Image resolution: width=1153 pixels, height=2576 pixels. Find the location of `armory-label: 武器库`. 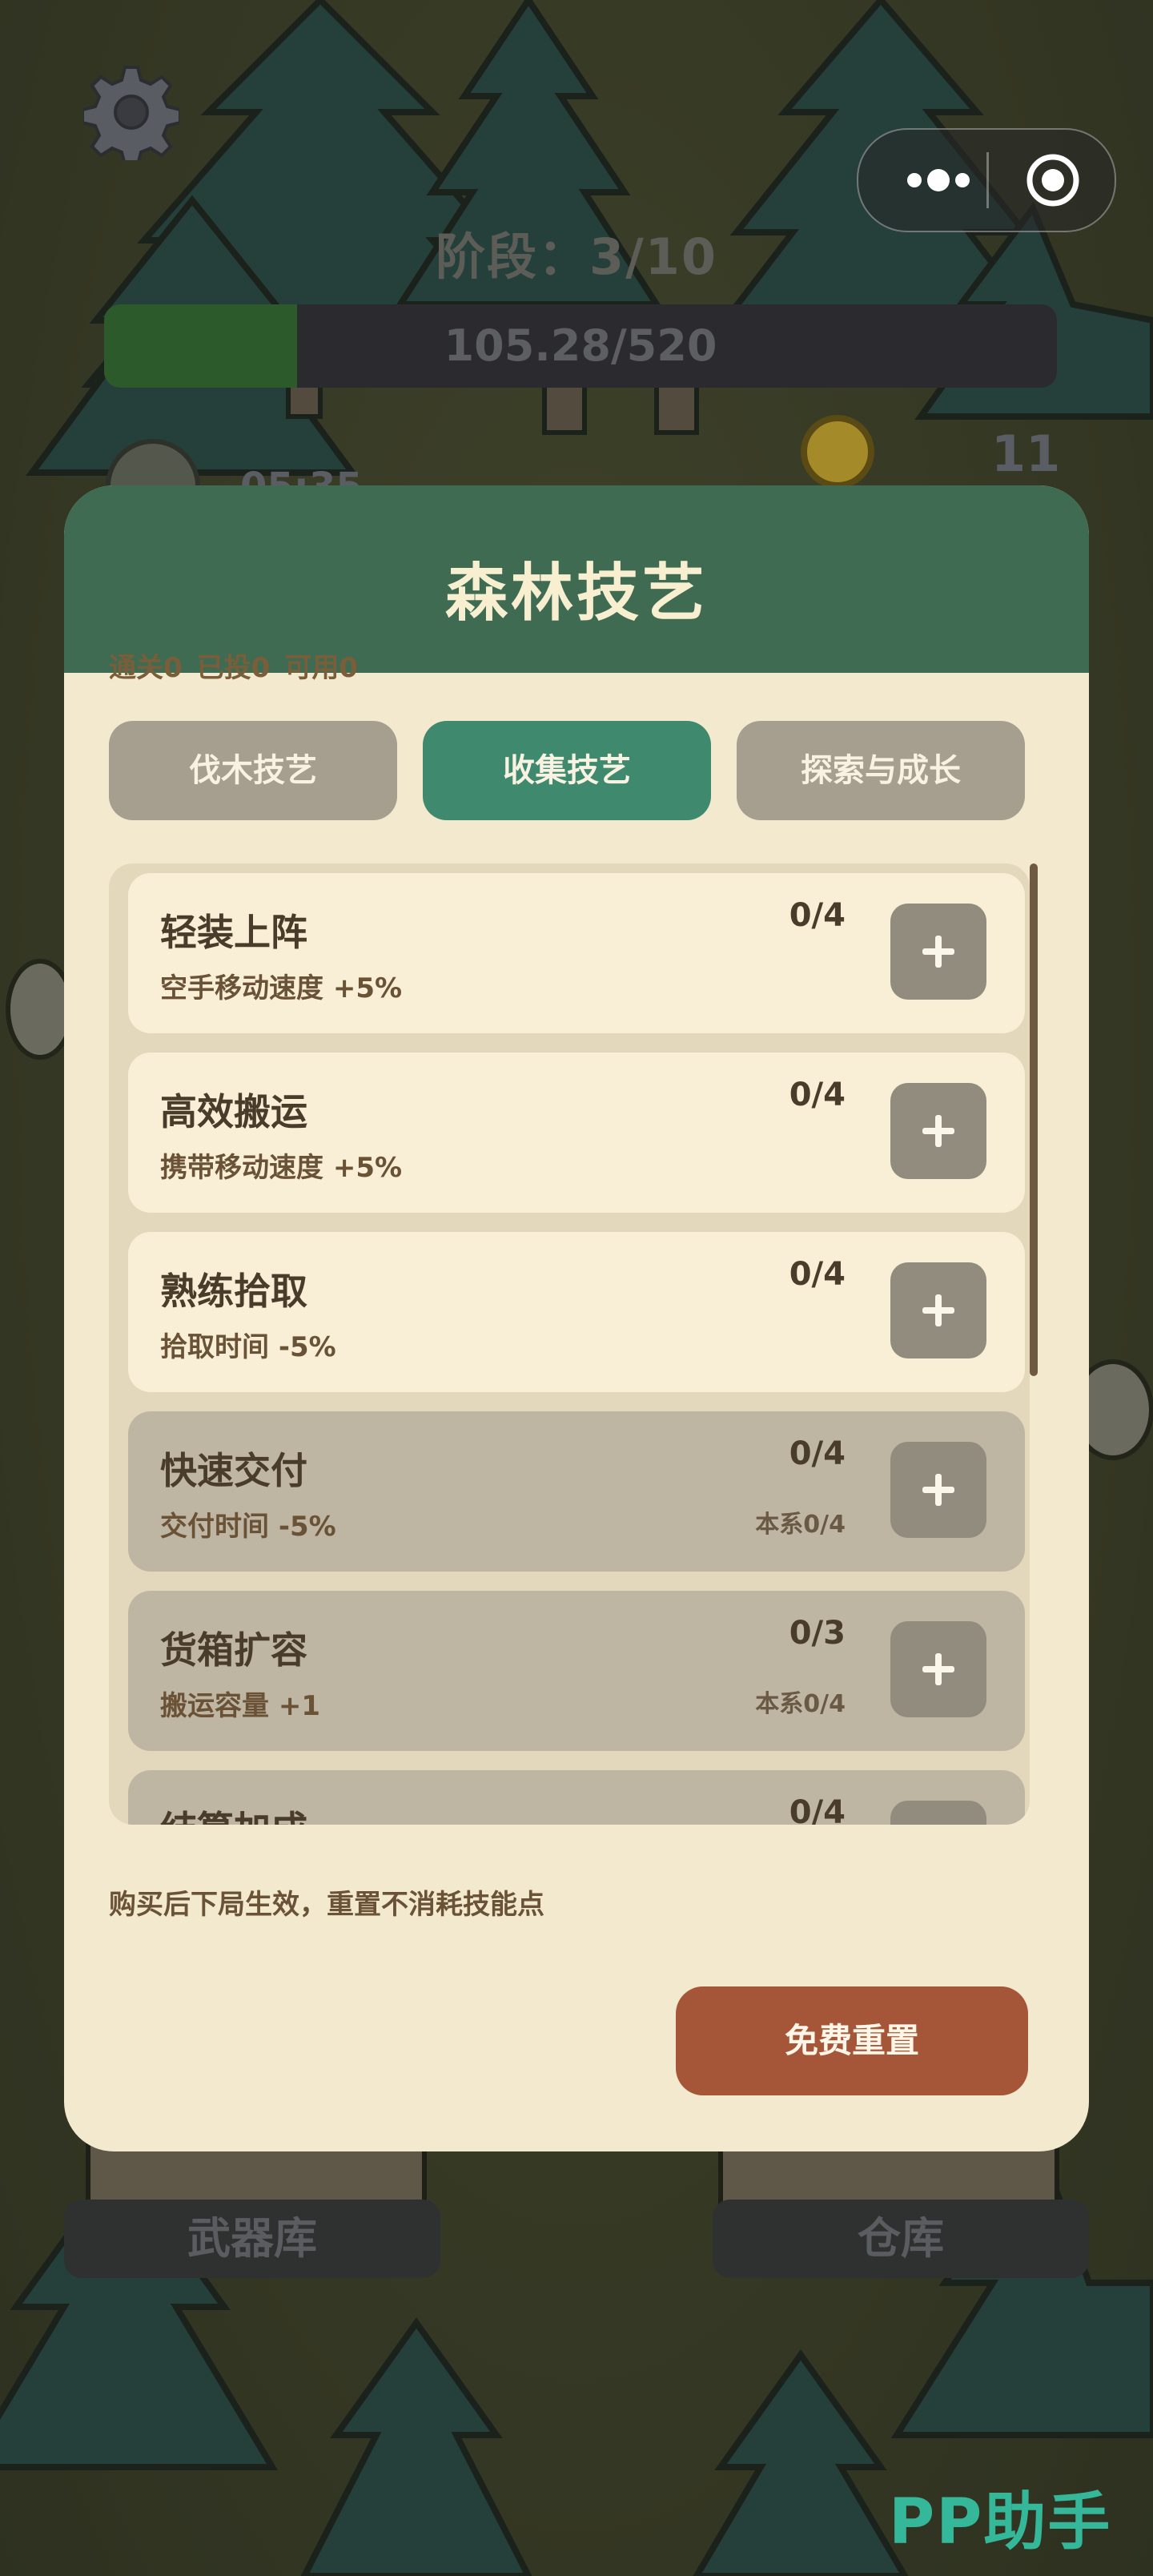

armory-label: 武器库 is located at coordinates (252, 2239).